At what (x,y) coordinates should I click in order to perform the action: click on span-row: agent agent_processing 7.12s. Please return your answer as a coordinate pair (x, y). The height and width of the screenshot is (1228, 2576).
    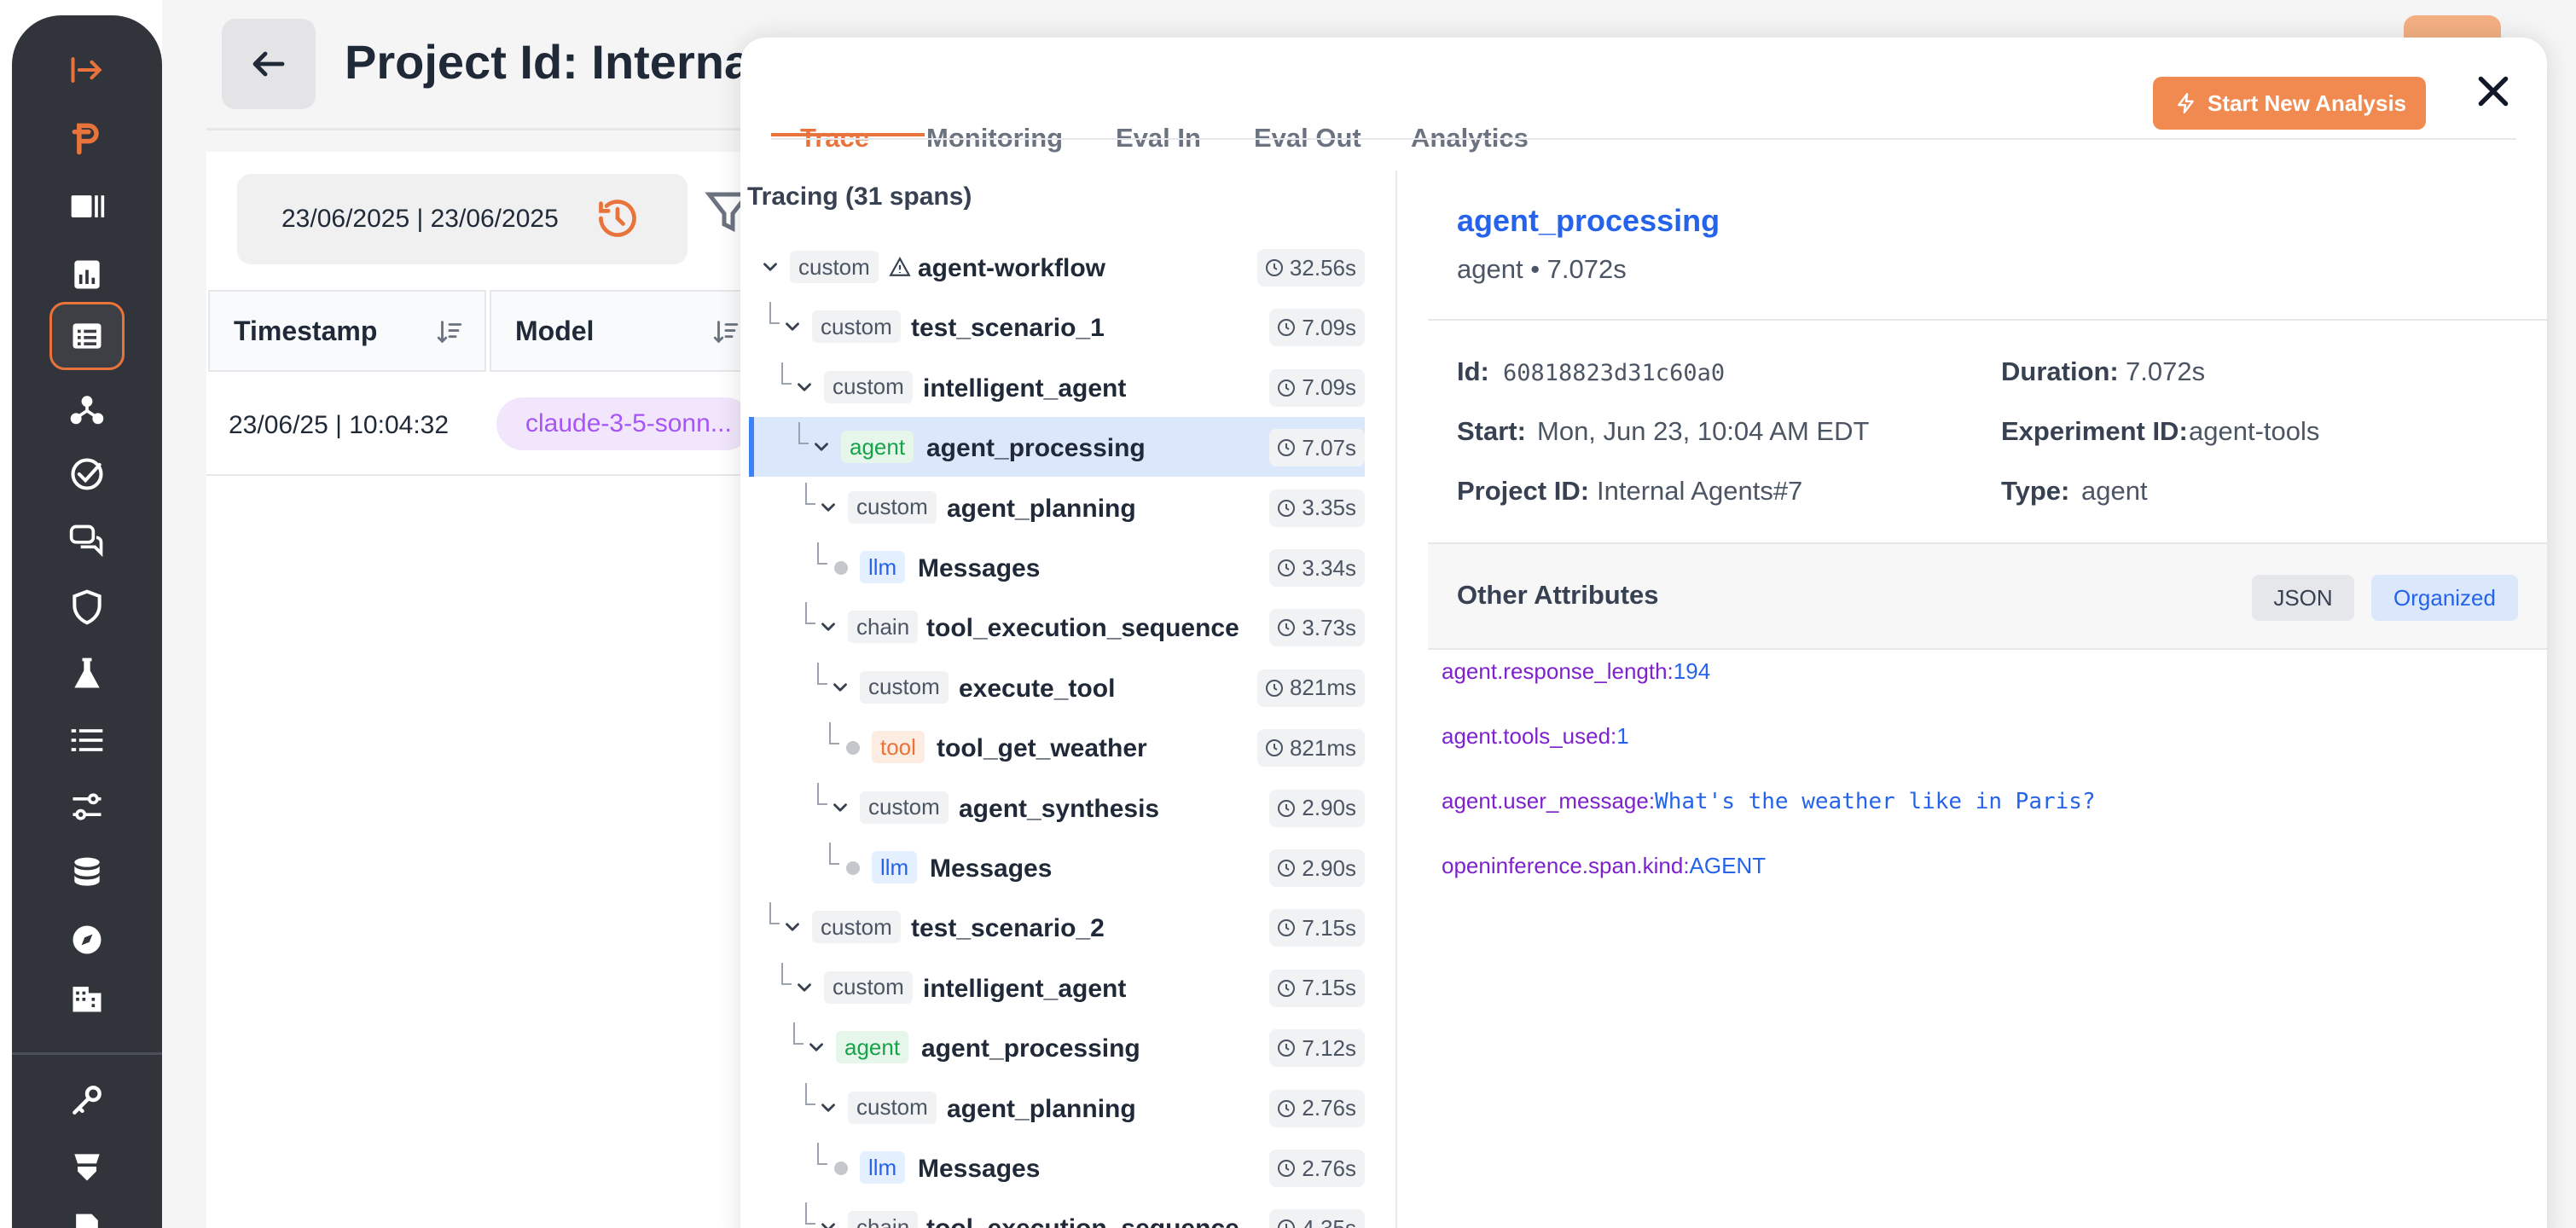
    Looking at the image, I should click on (1057, 1047).